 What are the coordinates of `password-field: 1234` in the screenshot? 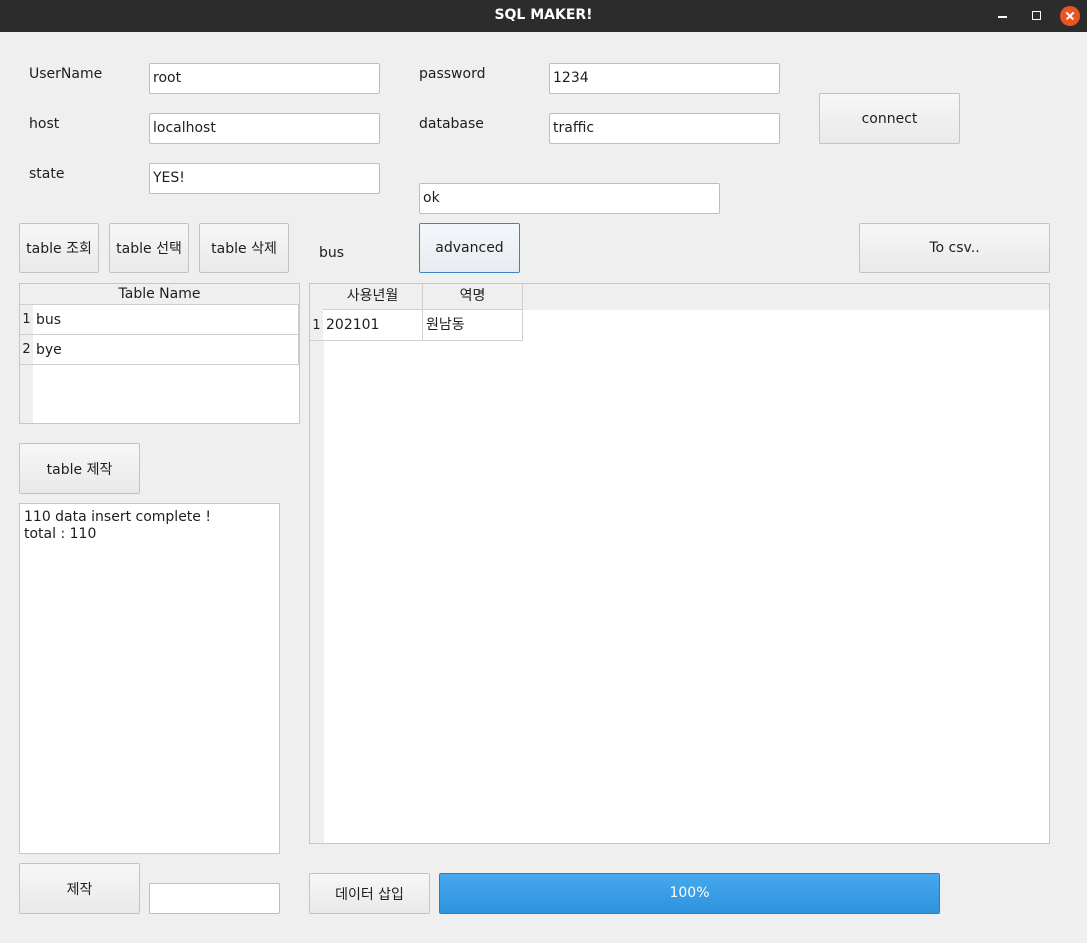 It's located at (664, 78).